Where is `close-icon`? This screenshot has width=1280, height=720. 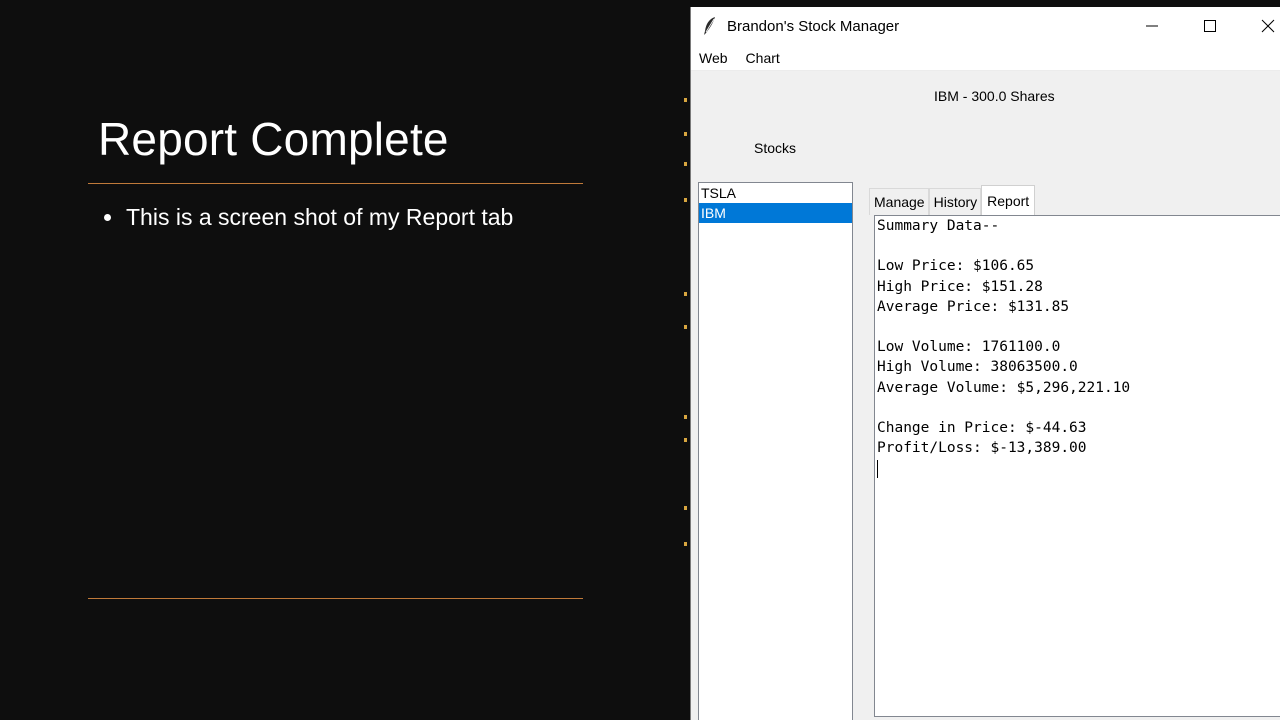
close-icon is located at coordinates (1268, 26).